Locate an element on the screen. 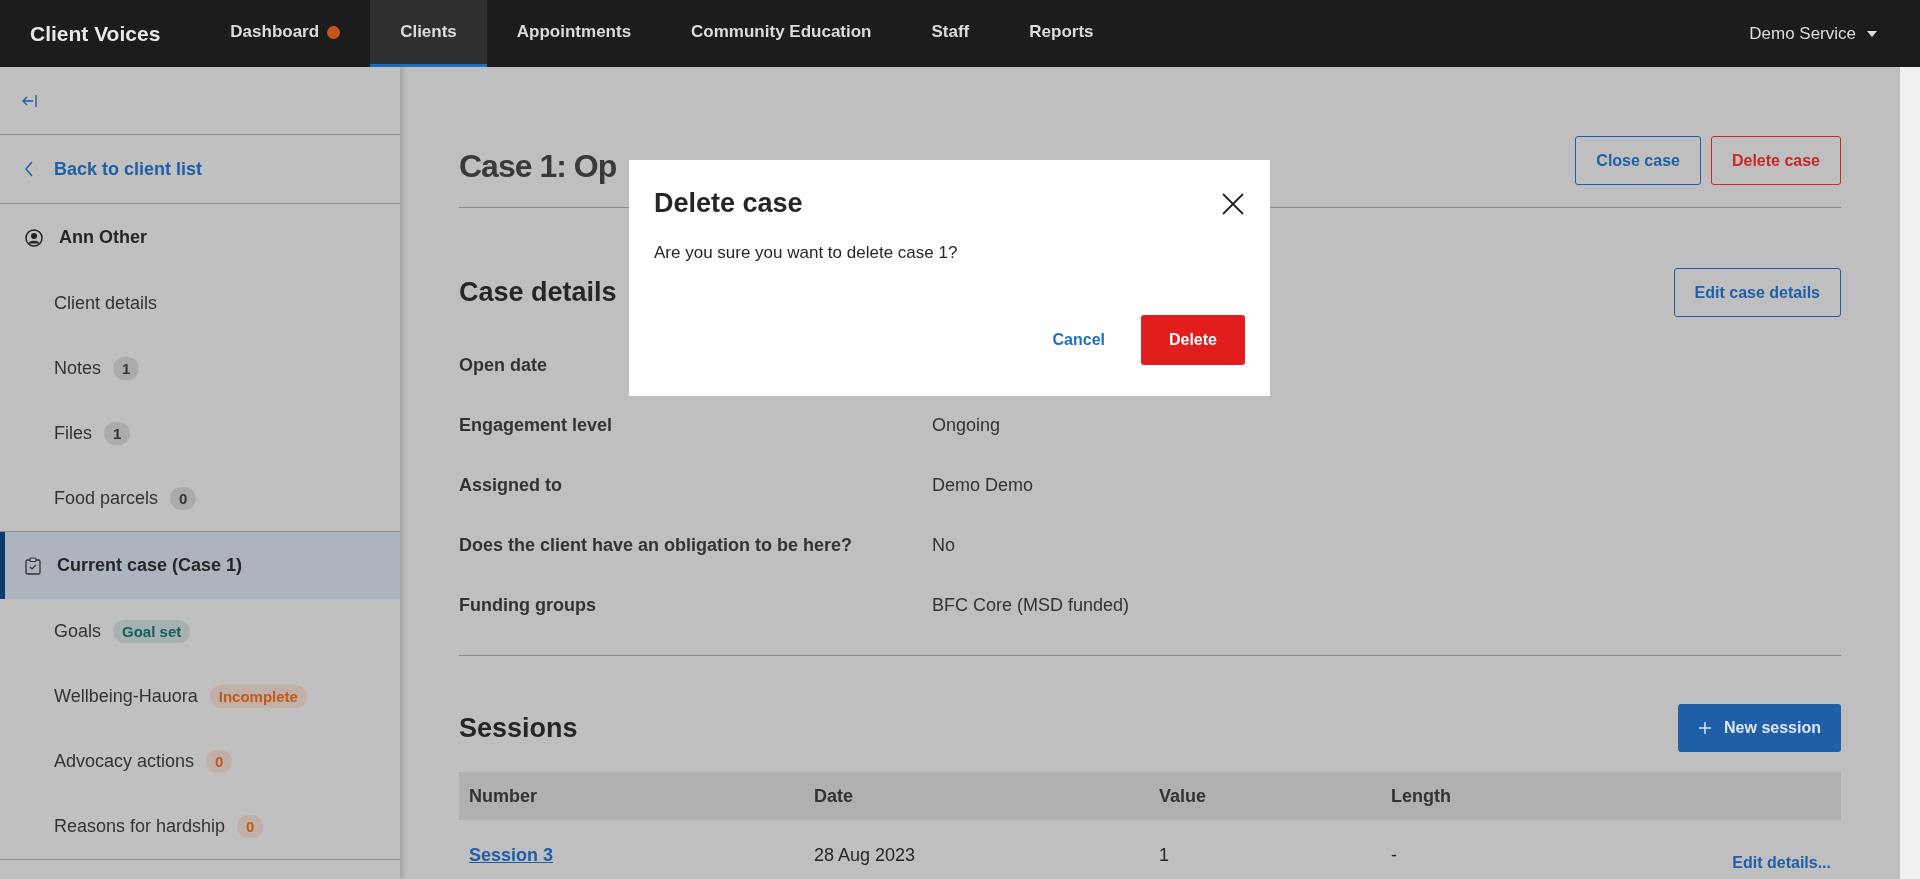 Image resolution: width=1920 pixels, height=879 pixels. column-header: Value is located at coordinates (1183, 796).